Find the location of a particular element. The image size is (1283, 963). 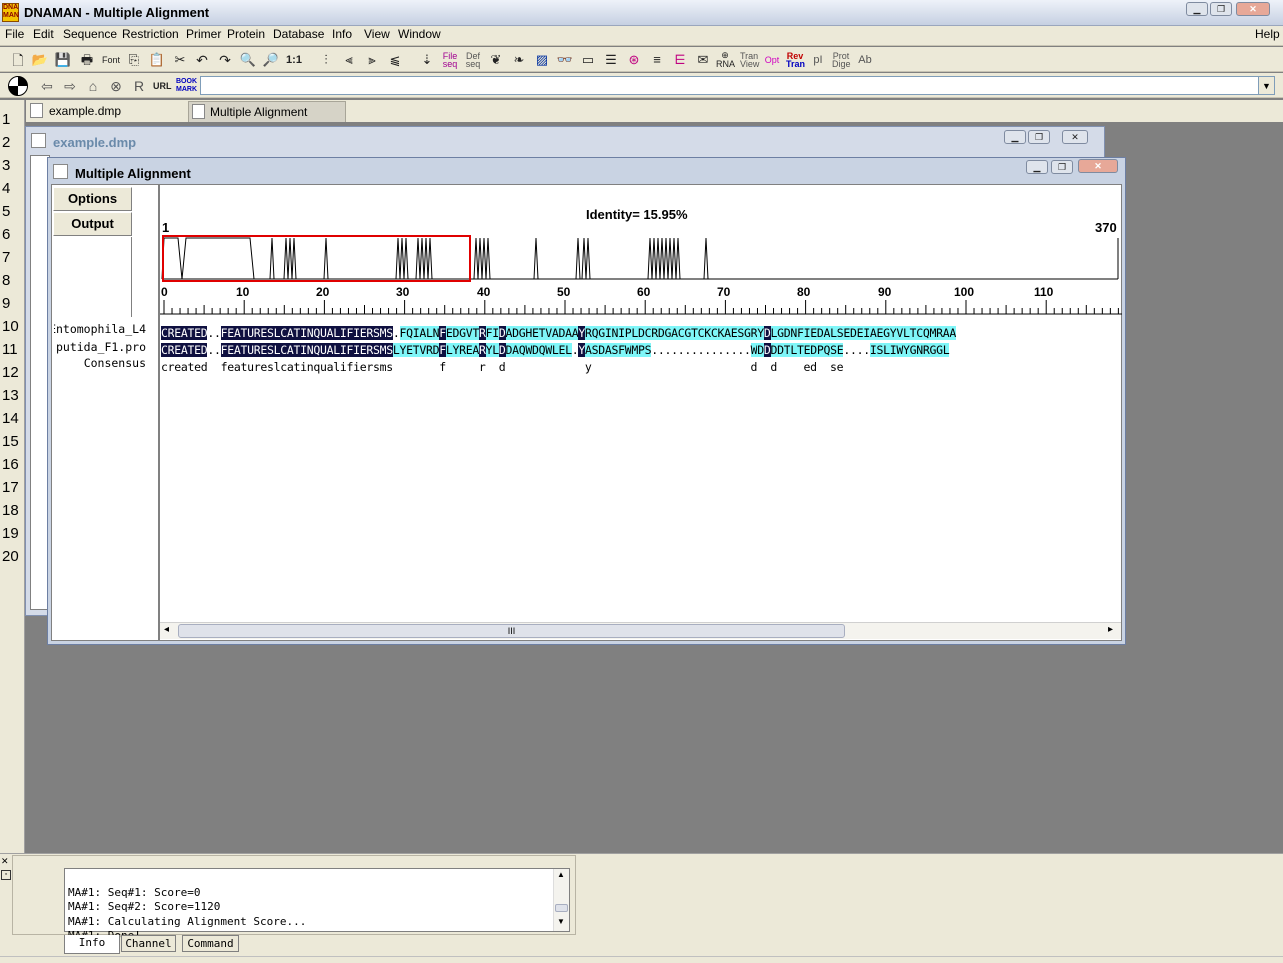

font-button: Font is located at coordinates (111, 60).